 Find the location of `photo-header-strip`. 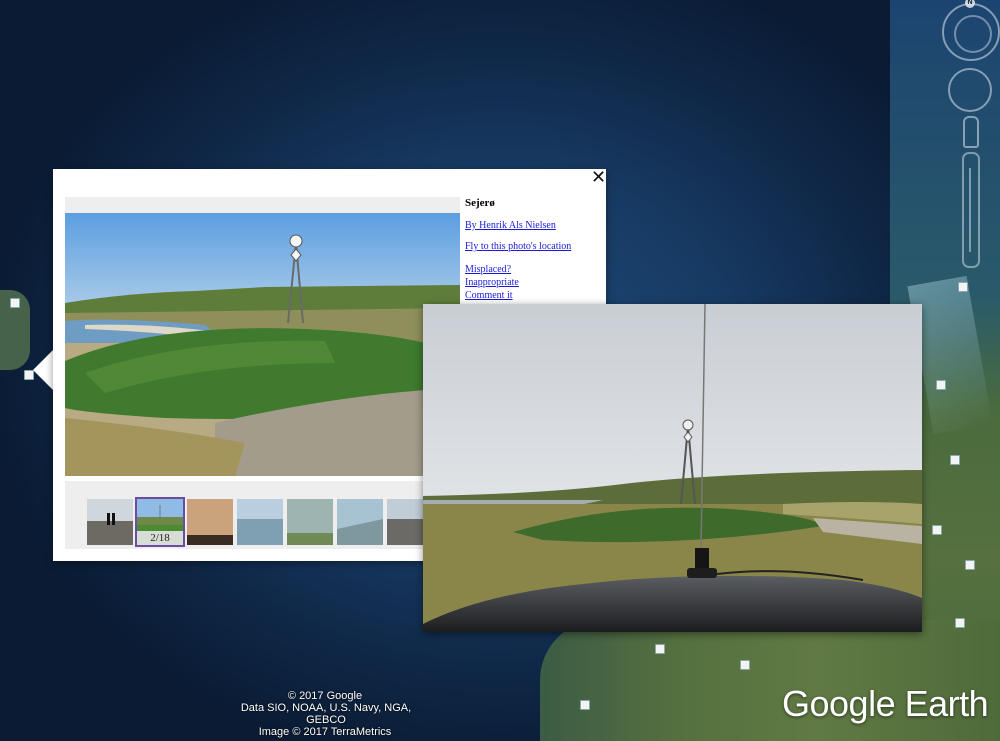

photo-header-strip is located at coordinates (262, 205).